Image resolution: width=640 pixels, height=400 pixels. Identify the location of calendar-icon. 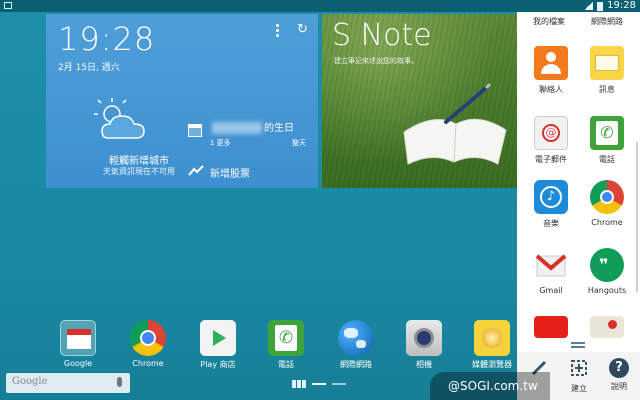
(195, 130).